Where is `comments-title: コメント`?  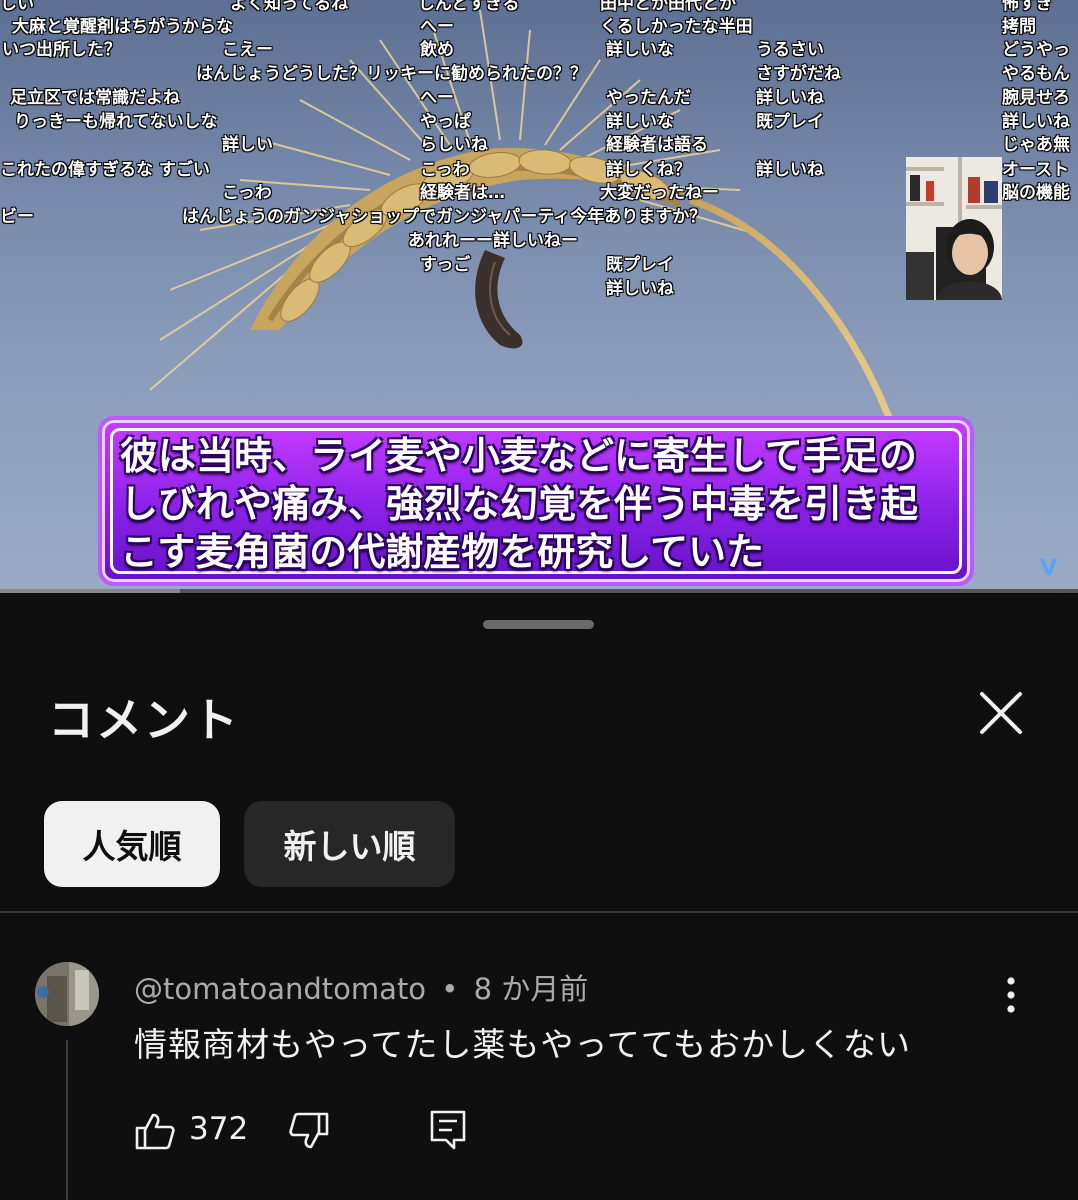
comments-title: コメント is located at coordinates (144, 720).